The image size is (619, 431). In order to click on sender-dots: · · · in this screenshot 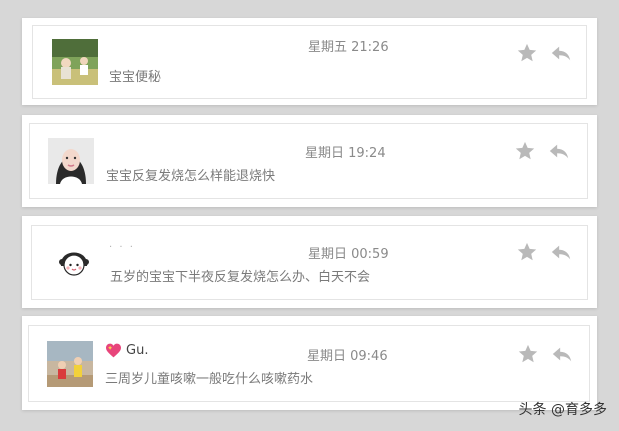, I will do `click(122, 247)`.